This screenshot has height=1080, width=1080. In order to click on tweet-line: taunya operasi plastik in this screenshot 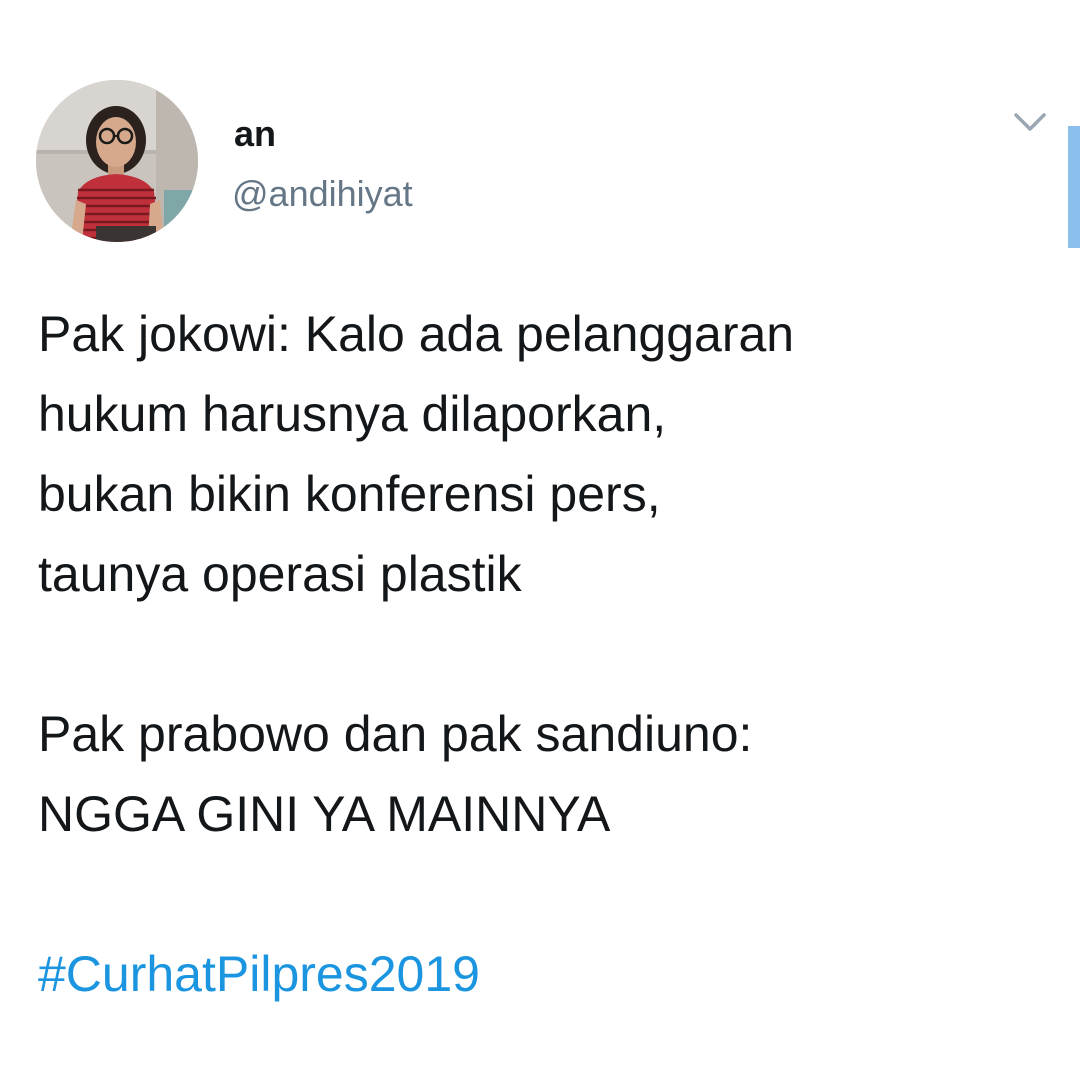, I will do `click(280, 574)`.